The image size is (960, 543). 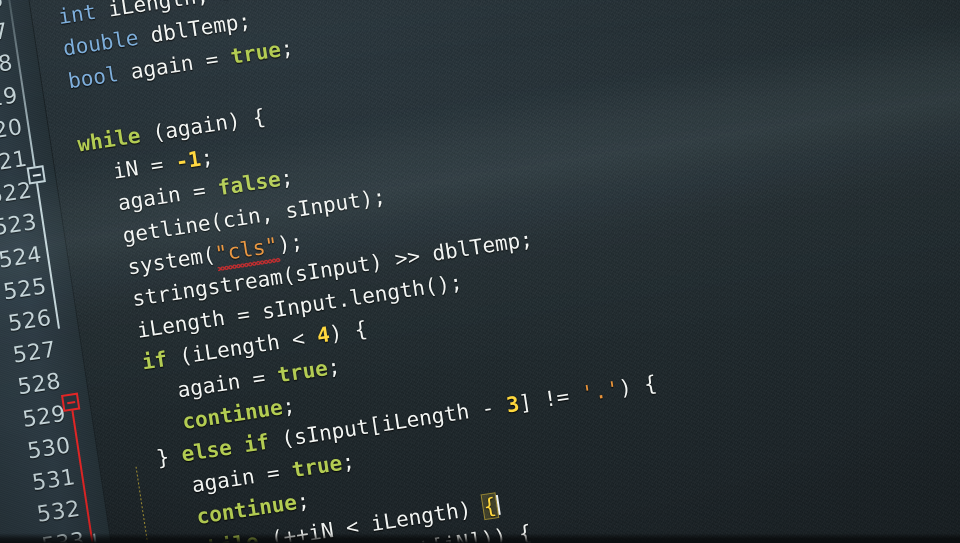 I want to click on code-token: );, so click(x=290, y=243).